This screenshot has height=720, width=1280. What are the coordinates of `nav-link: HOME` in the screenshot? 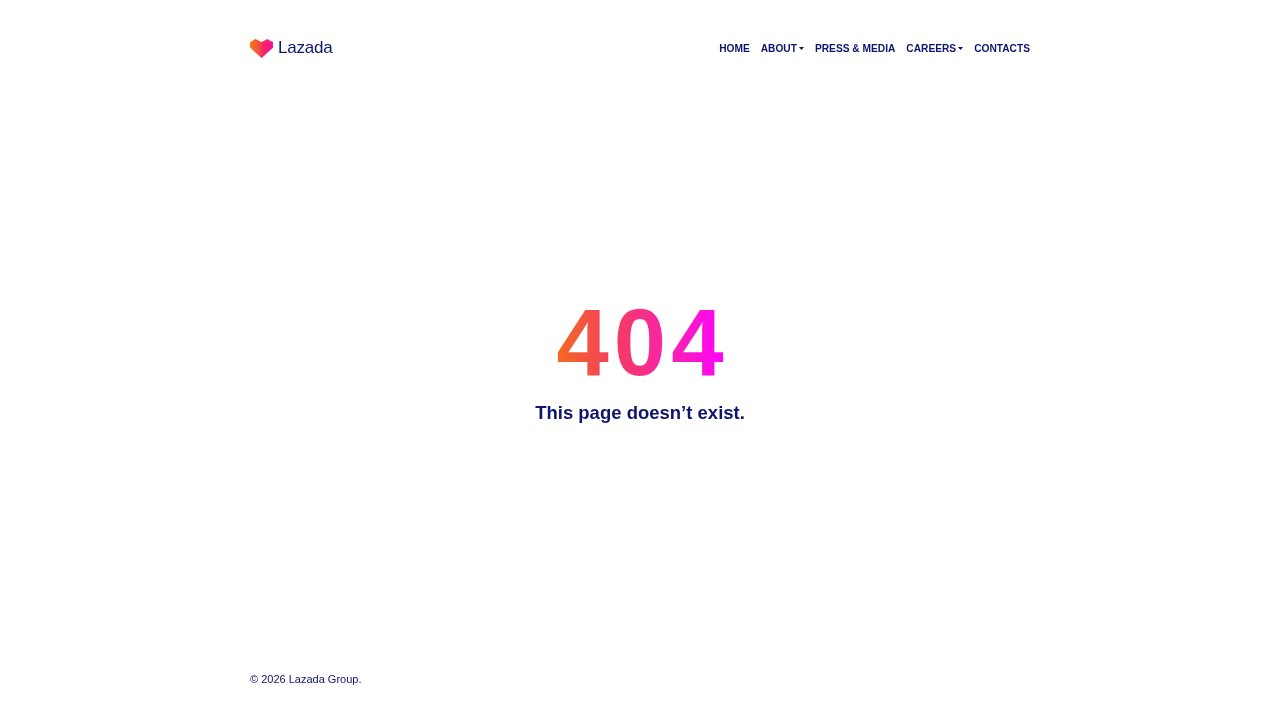 It's located at (734, 48).